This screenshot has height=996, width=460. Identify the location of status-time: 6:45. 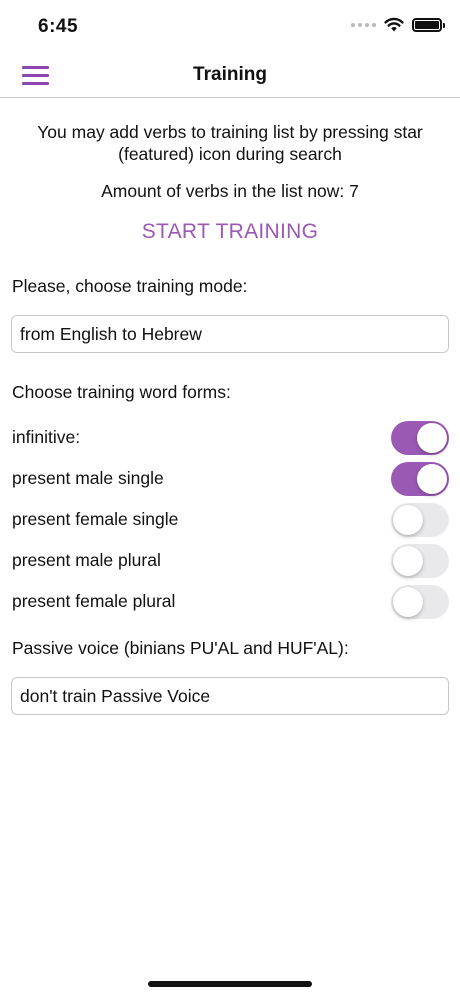
(58, 26).